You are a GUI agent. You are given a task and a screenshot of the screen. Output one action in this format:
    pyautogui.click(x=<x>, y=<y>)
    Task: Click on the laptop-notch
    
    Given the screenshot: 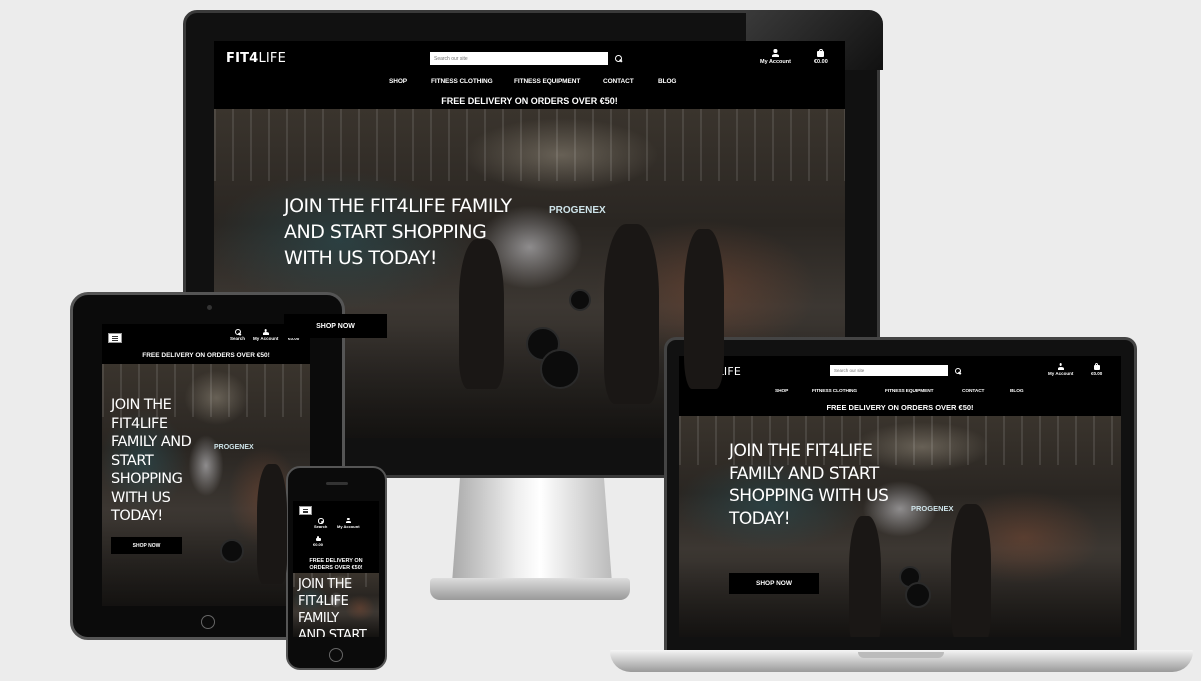 What is the action you would take?
    pyautogui.click(x=901, y=655)
    